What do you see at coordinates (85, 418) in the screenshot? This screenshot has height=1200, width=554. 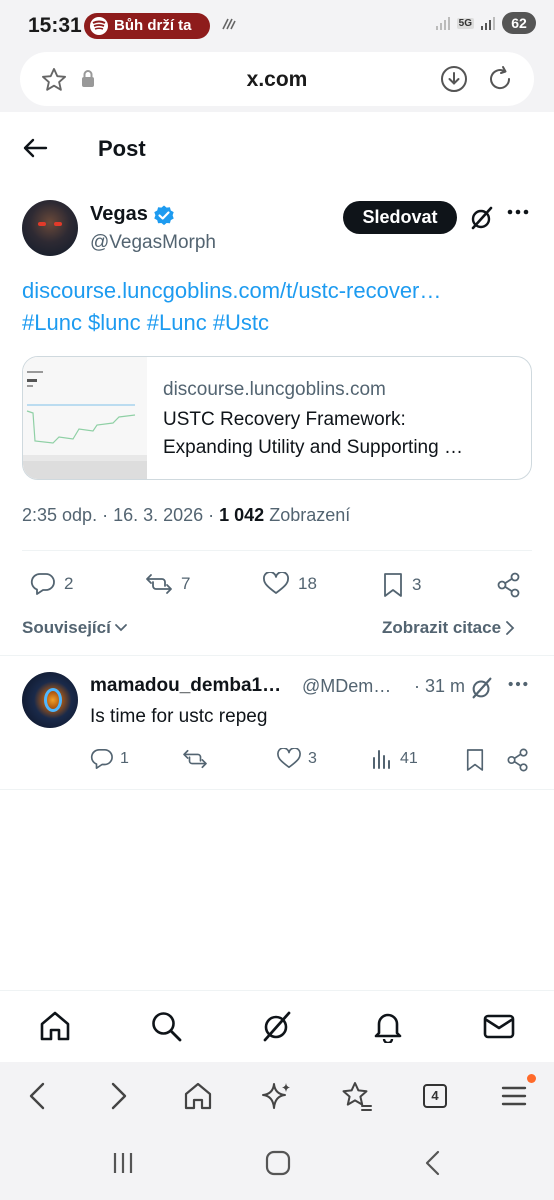 I see `link-preview-thumbnail` at bounding box center [85, 418].